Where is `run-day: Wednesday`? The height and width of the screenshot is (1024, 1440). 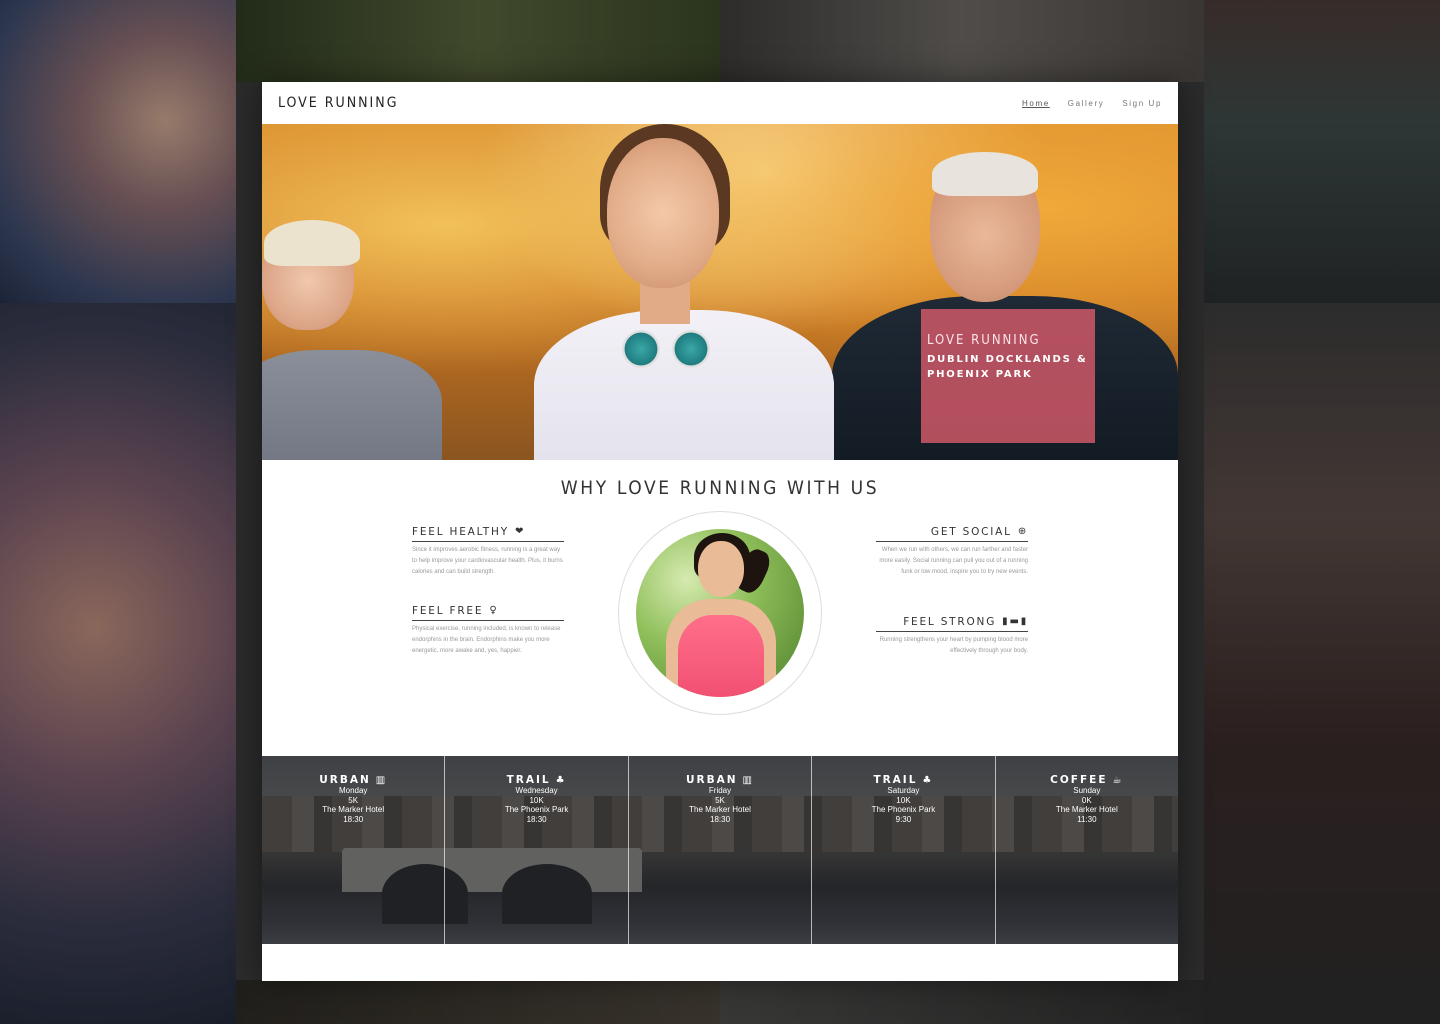 run-day: Wednesday is located at coordinates (536, 790).